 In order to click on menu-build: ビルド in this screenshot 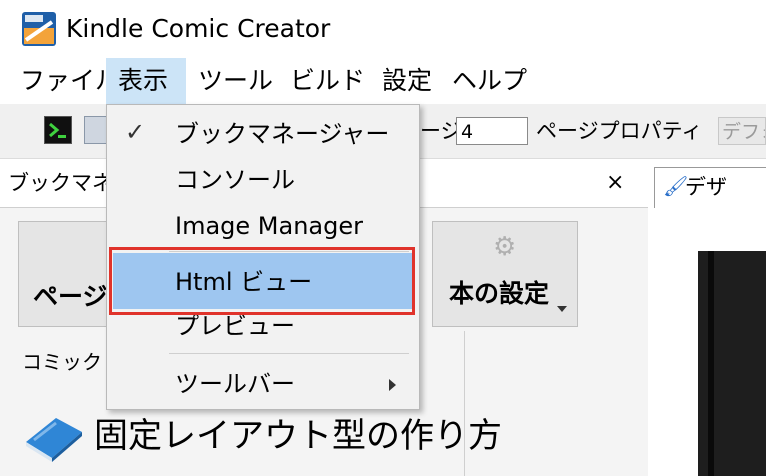, I will do `click(329, 81)`.